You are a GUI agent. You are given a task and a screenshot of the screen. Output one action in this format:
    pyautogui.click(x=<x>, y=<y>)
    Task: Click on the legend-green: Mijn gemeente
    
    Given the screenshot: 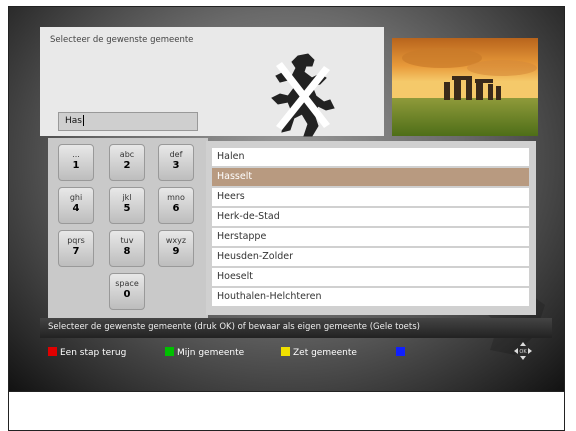 What is the action you would take?
    pyautogui.click(x=204, y=353)
    